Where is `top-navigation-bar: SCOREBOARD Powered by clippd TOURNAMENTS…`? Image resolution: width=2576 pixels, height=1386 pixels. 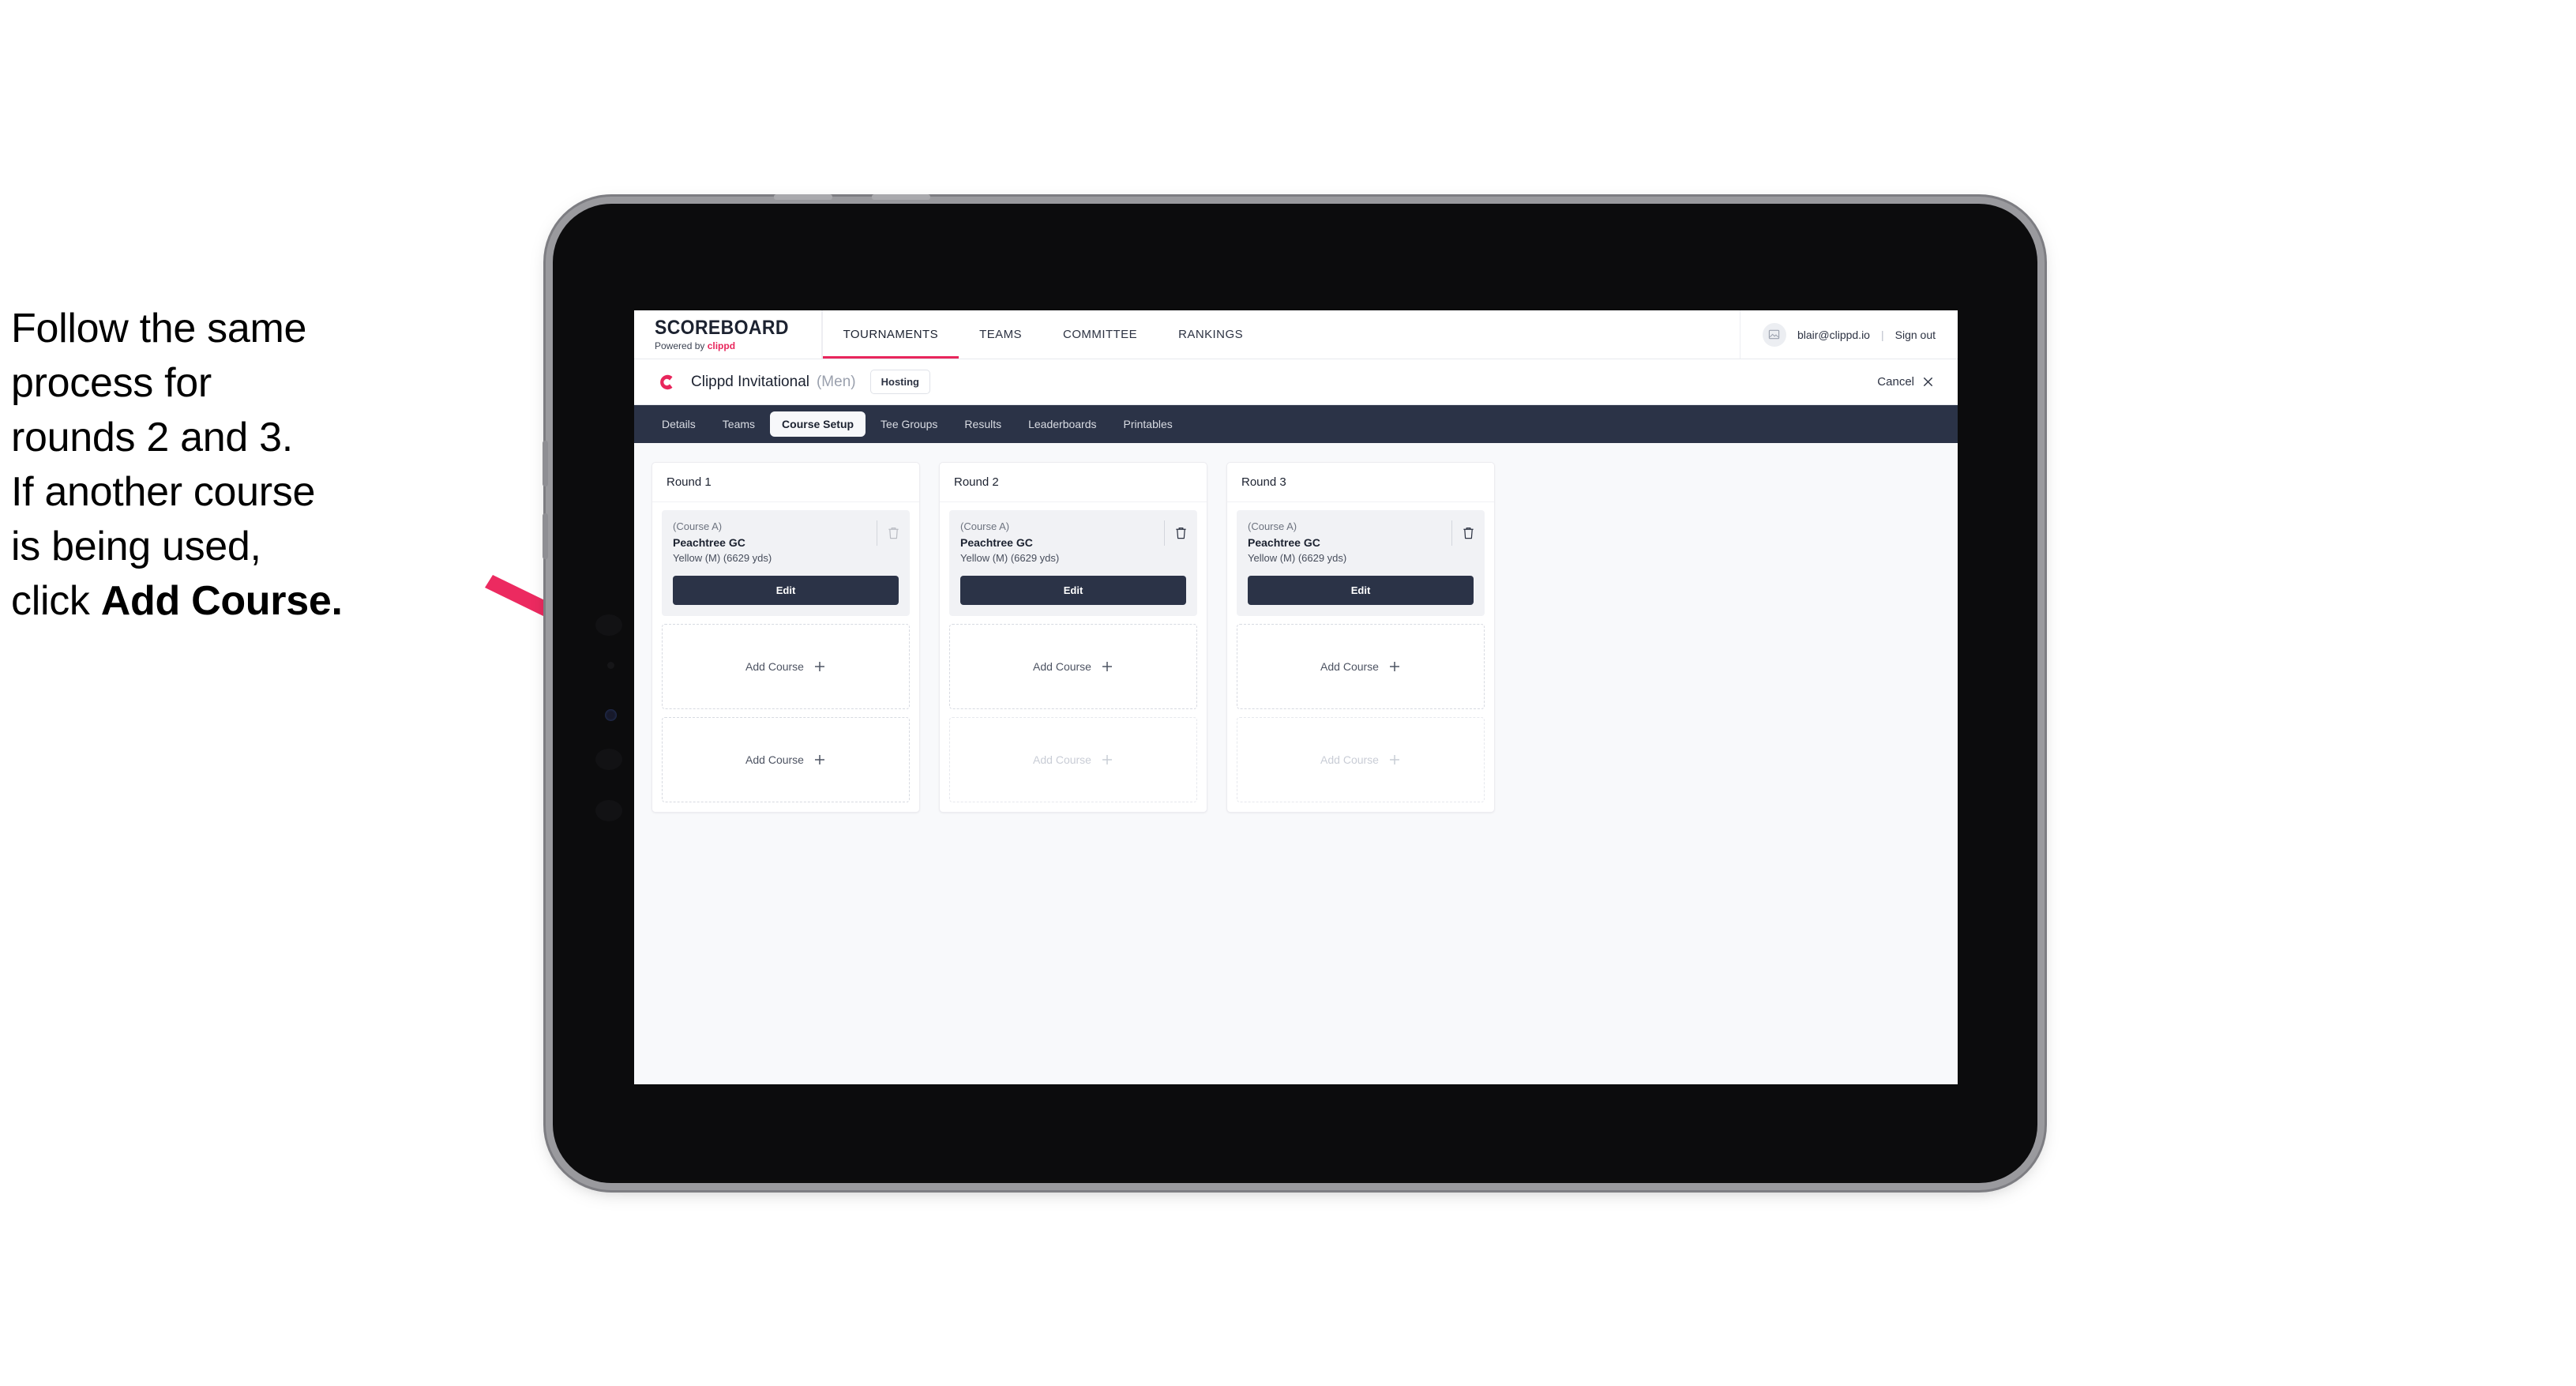 top-navigation-bar: SCOREBOARD Powered by clippd TOURNAMENTS… is located at coordinates (1296, 334).